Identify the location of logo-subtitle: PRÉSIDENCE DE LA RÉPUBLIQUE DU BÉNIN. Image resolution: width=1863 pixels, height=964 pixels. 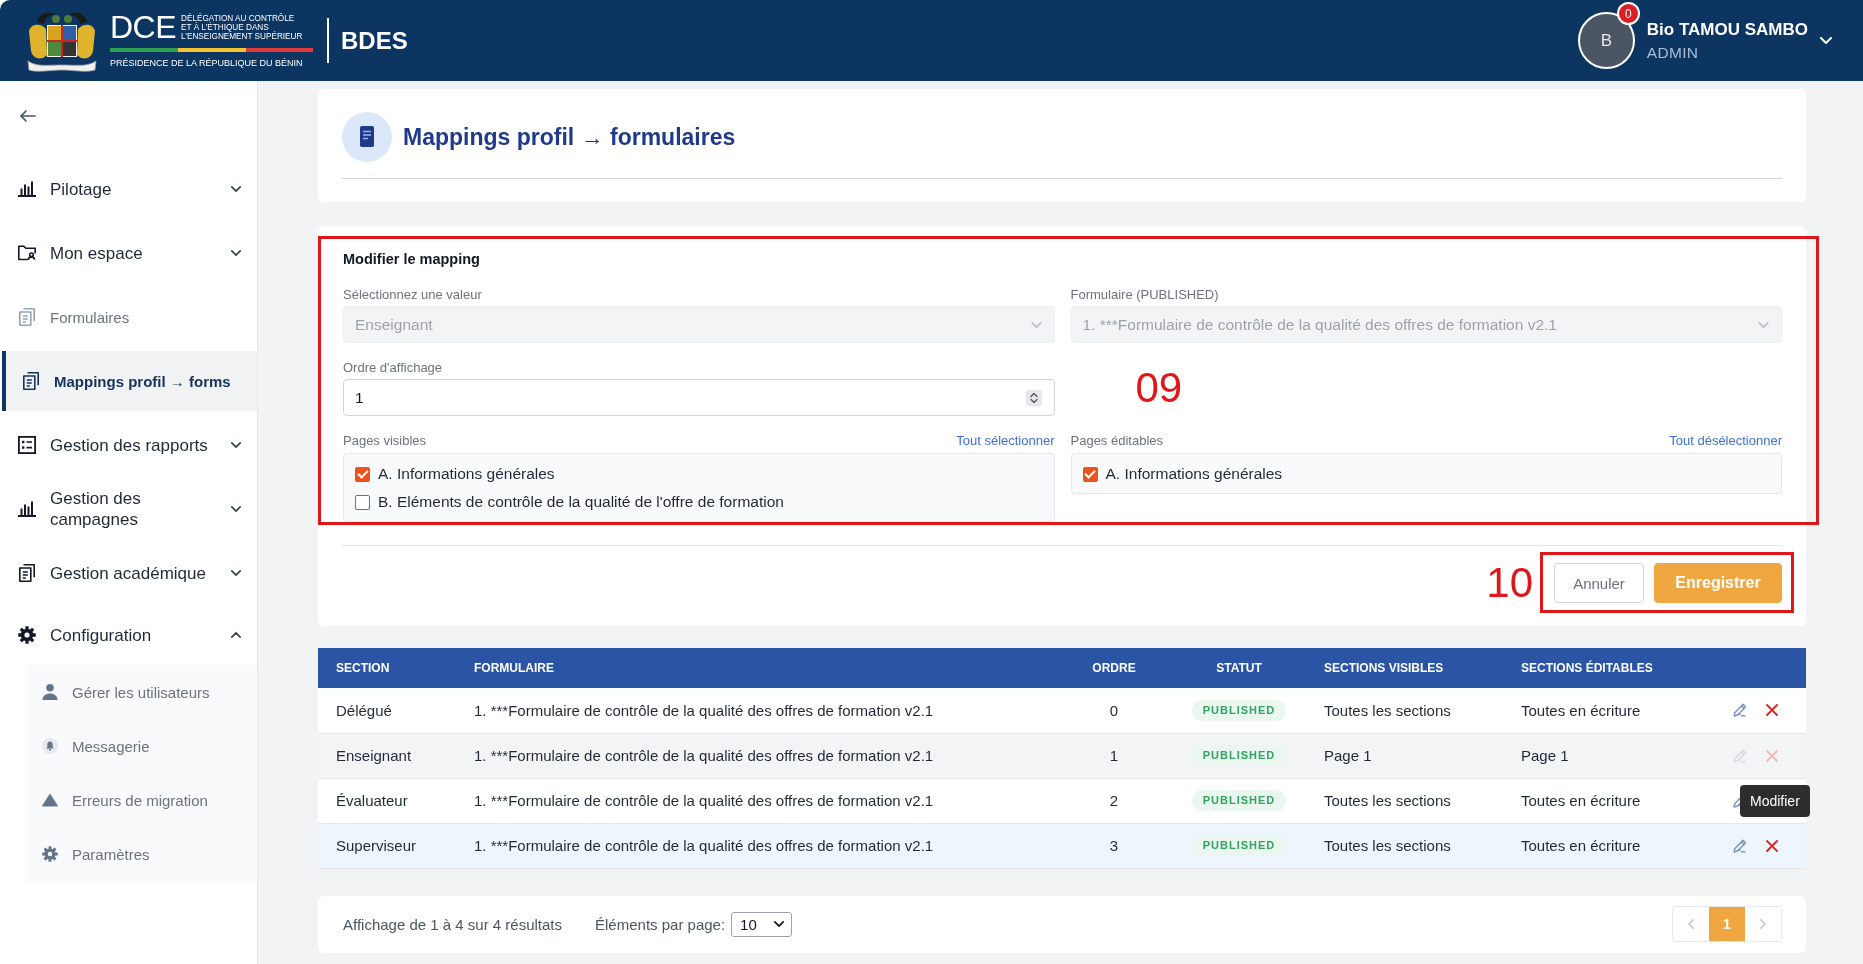
(207, 62).